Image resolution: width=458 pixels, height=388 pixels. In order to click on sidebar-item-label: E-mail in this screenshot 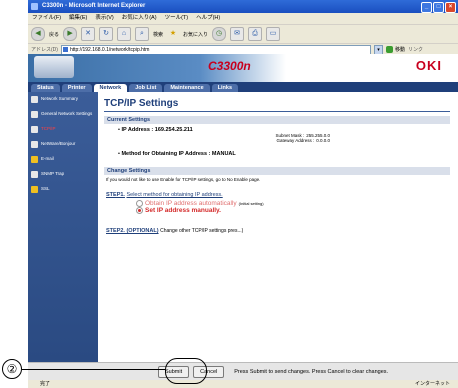, I will do `click(47, 158)`.